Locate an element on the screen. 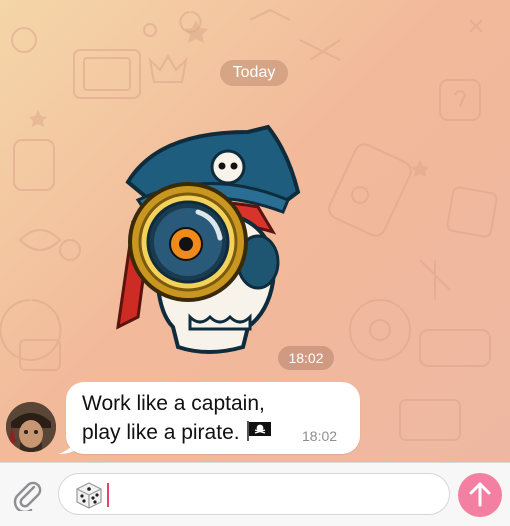  pirate-avatar-image is located at coordinates (31, 427).